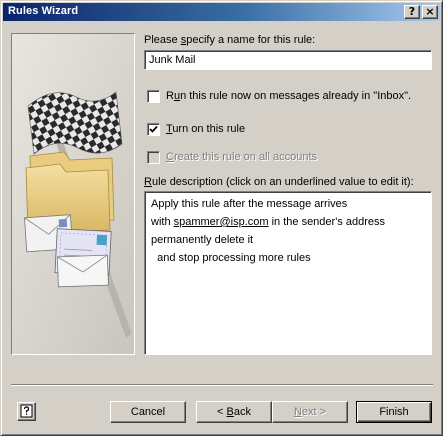 The width and height of the screenshot is (443, 436). I want to click on checkmark-icon, so click(153, 129).